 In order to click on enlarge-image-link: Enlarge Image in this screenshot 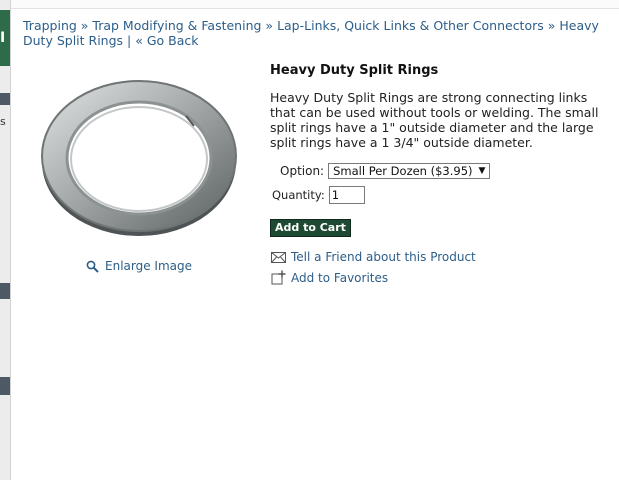, I will do `click(139, 266)`.